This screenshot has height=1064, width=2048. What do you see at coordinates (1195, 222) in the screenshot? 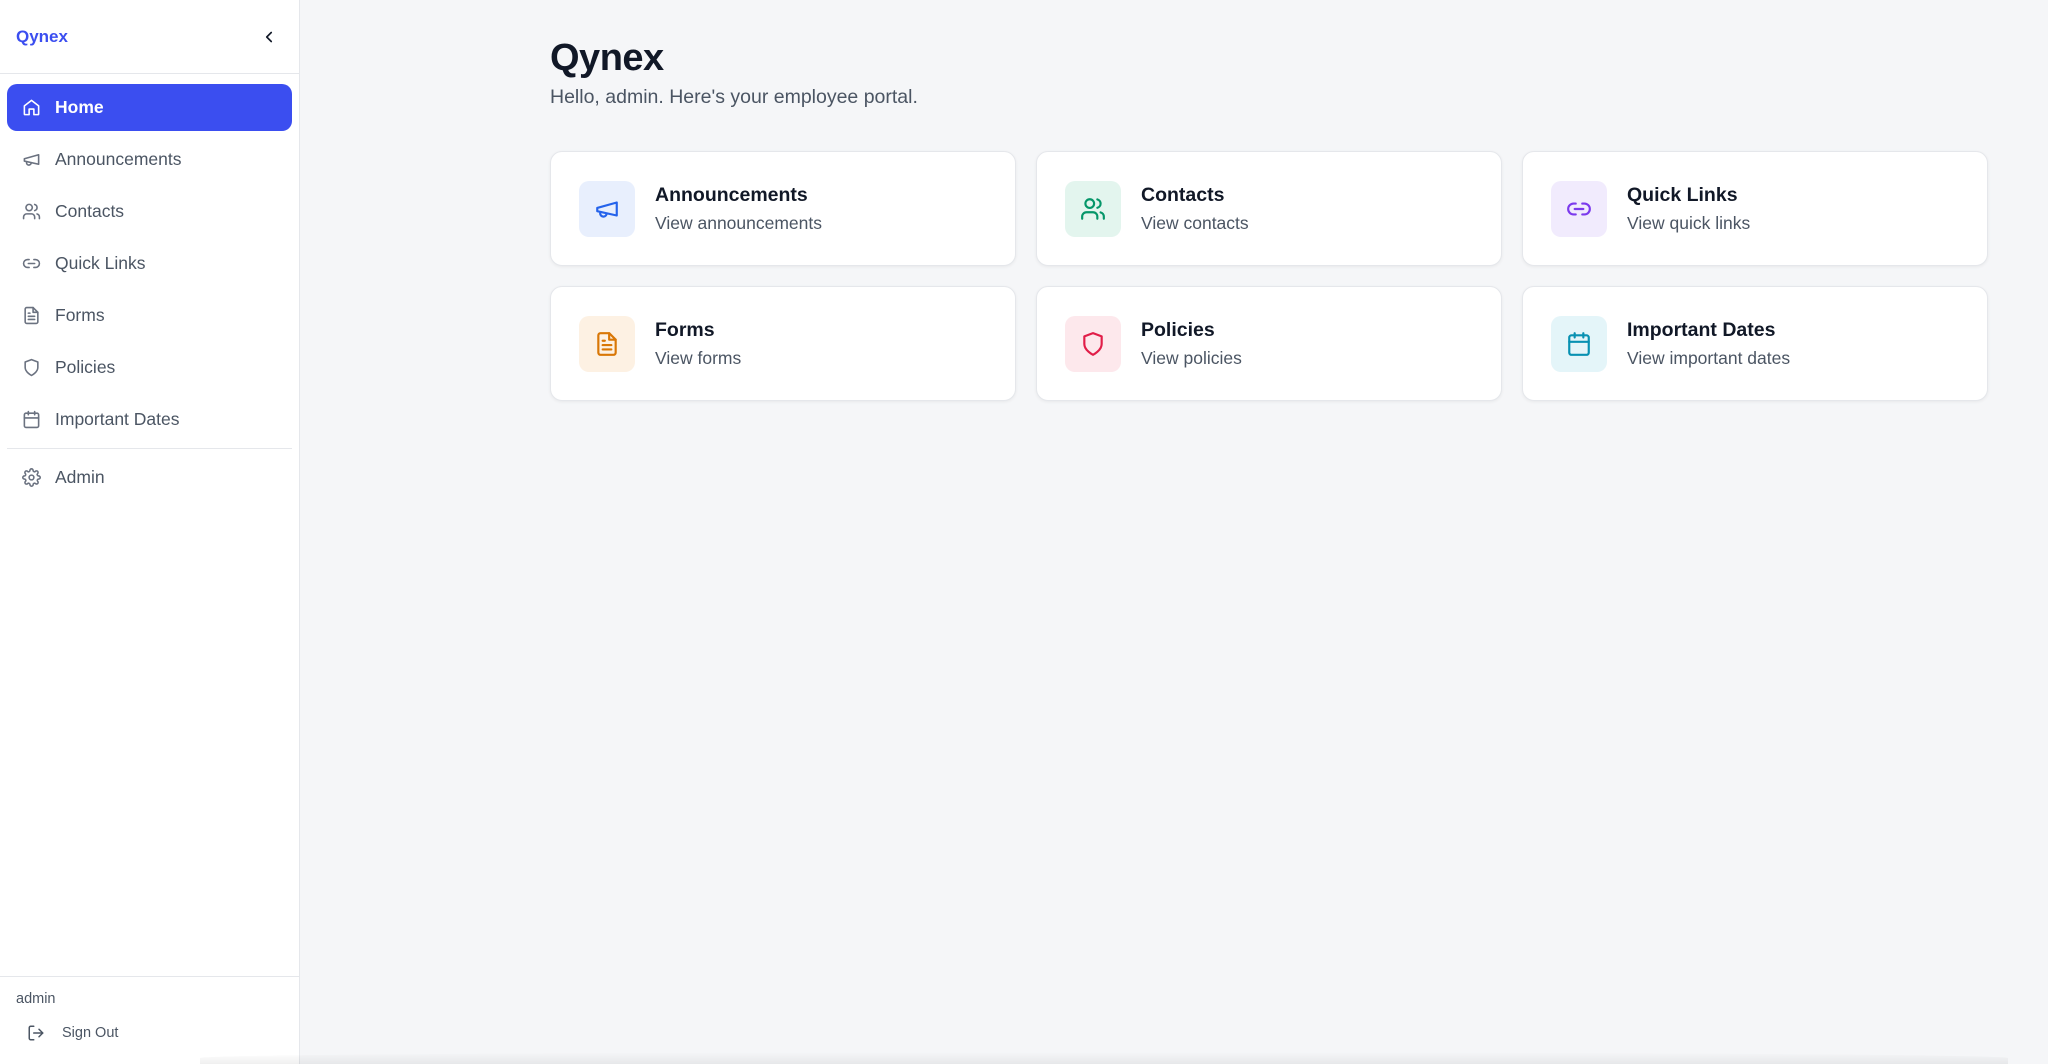
I see `card-description: View contacts` at bounding box center [1195, 222].